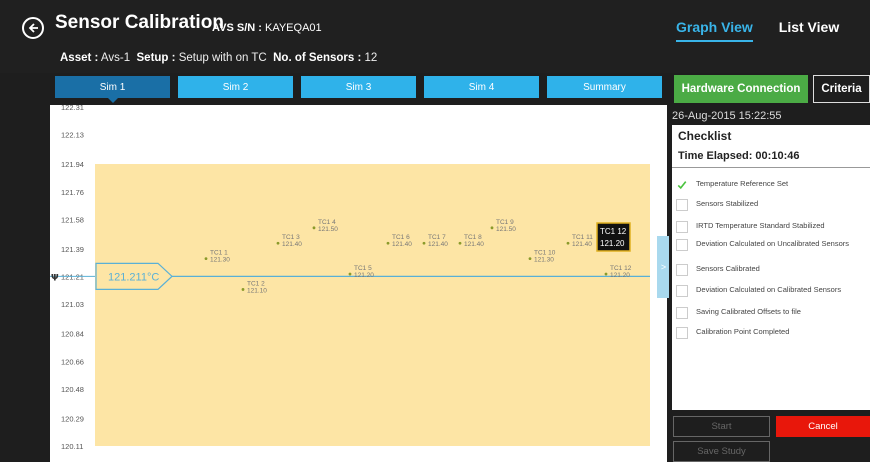 This screenshot has width=870, height=462. I want to click on chevron-right-icon: >, so click(663, 267).